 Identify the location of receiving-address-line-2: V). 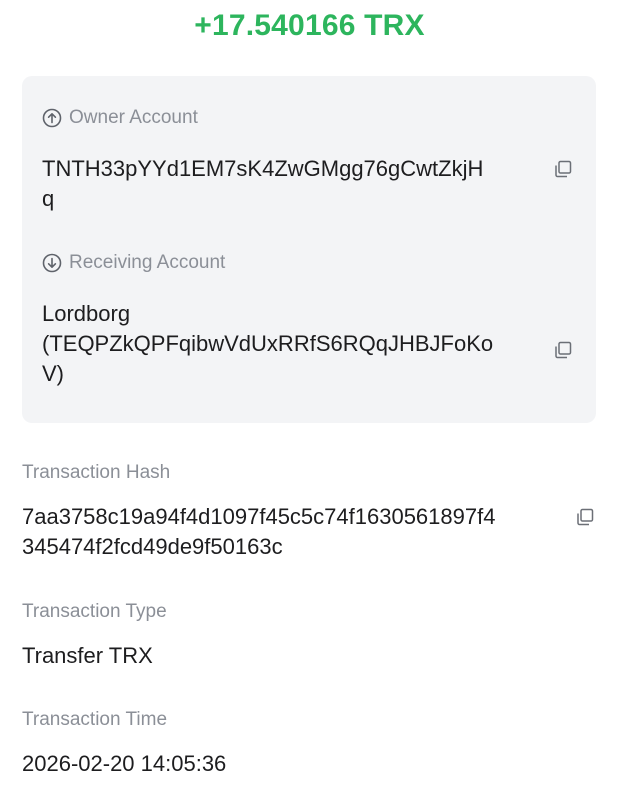
(53, 373).